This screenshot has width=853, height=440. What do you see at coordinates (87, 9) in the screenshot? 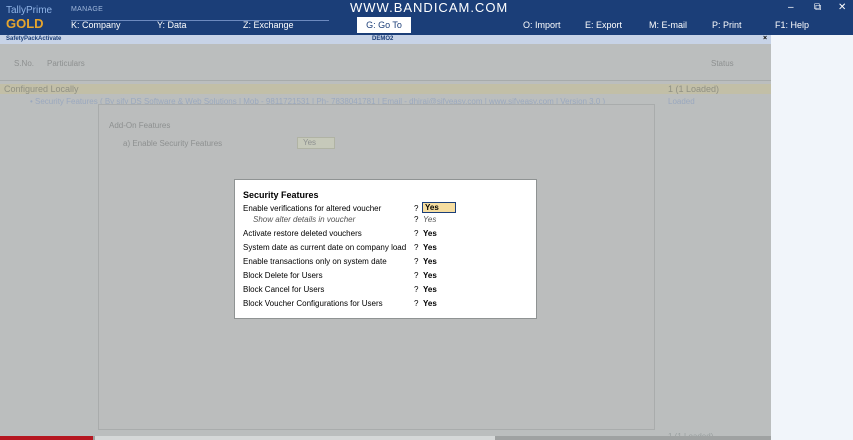
I see `section-label: MANAGE` at bounding box center [87, 9].